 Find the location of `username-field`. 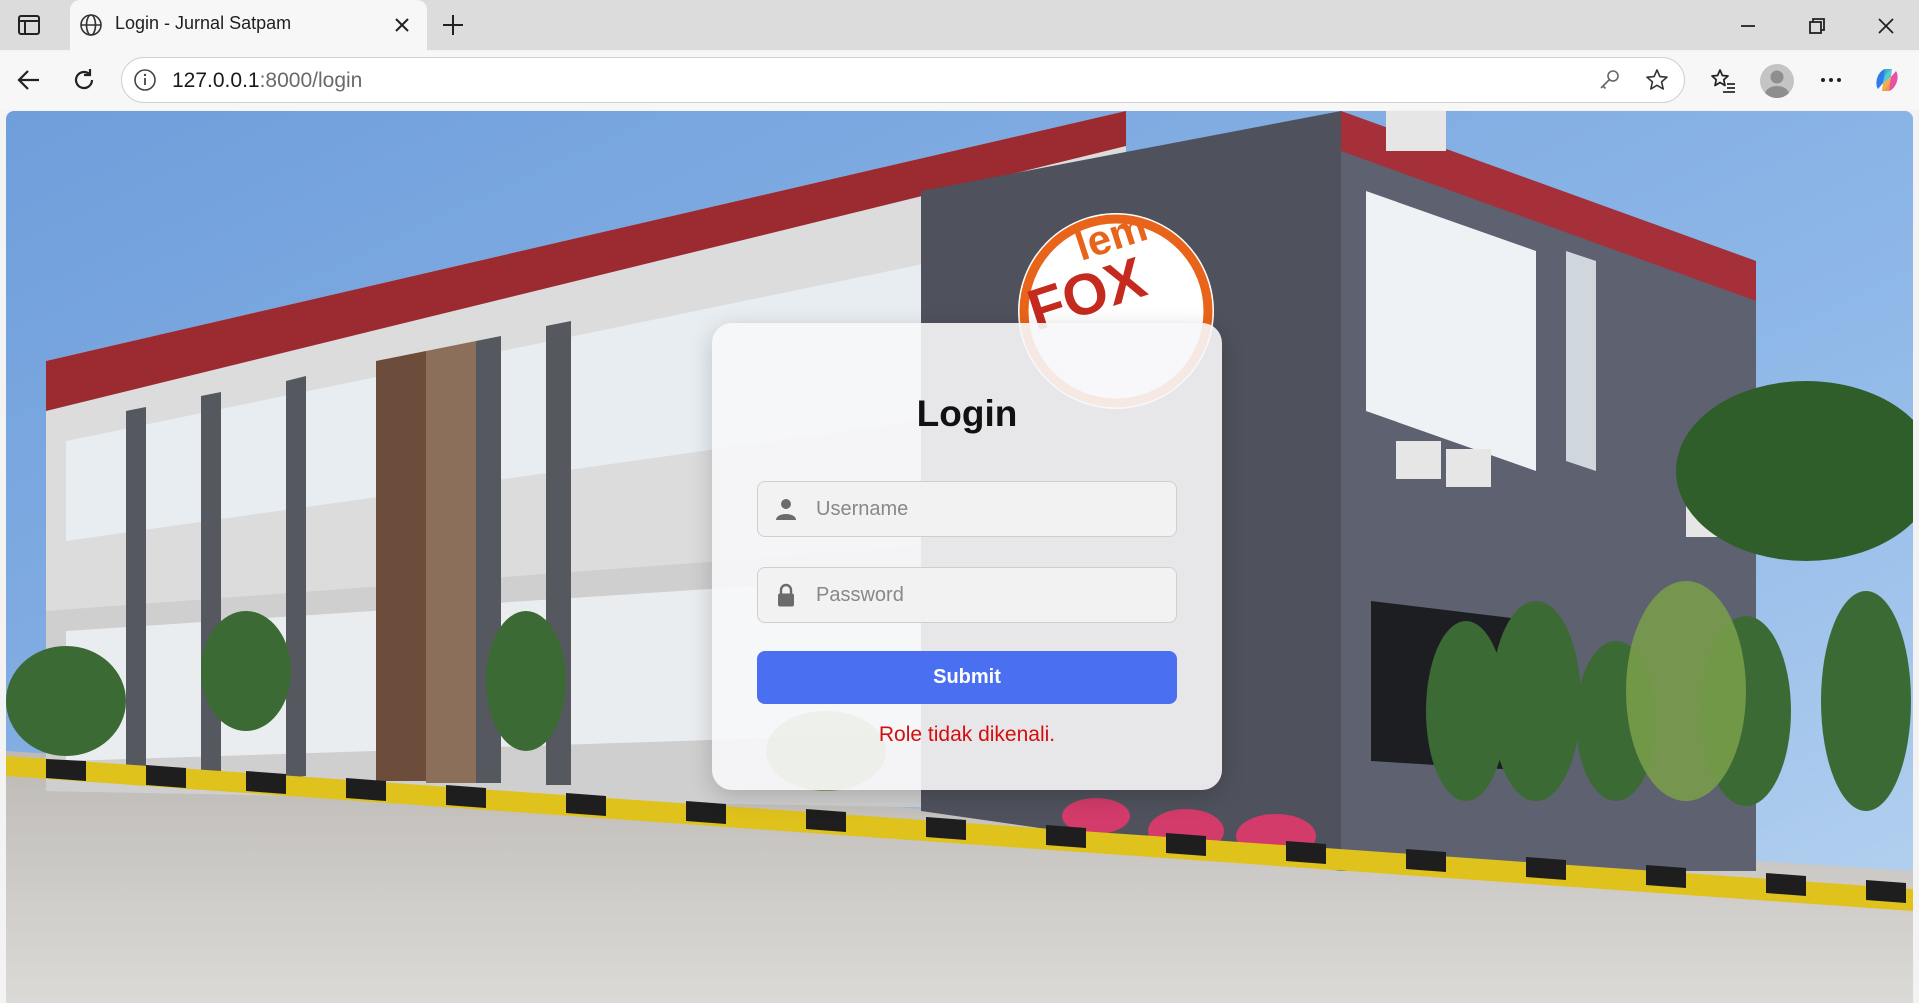

username-field is located at coordinates (967, 509).